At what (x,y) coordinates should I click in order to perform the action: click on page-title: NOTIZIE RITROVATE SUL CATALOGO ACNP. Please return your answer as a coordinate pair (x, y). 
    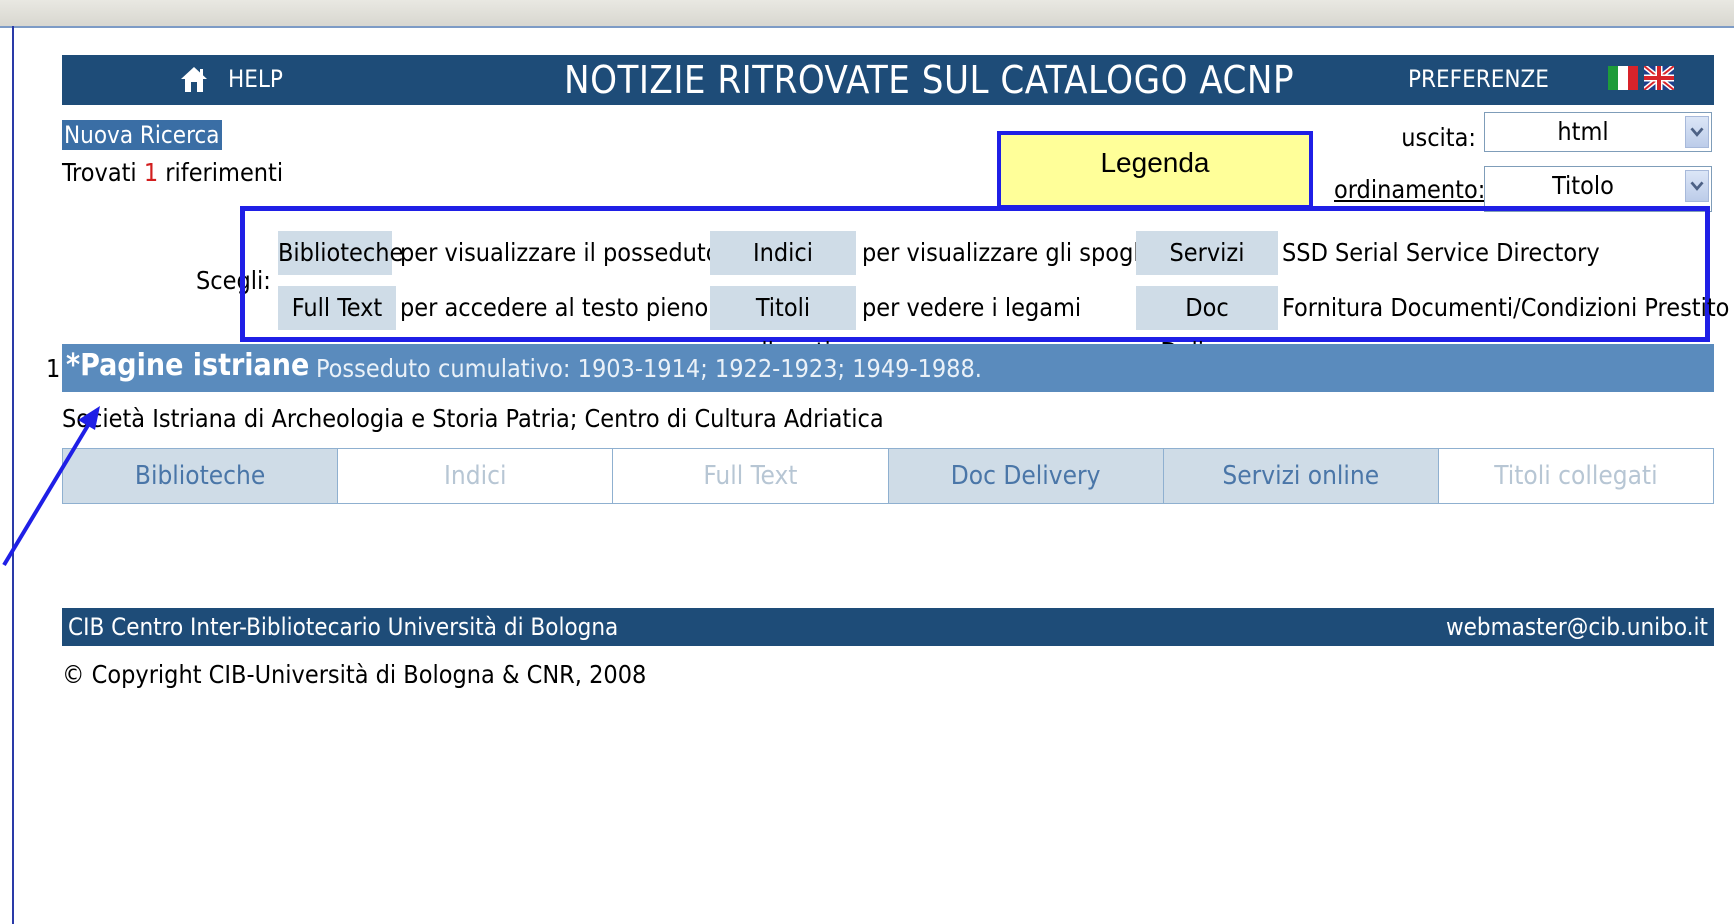
    Looking at the image, I should click on (929, 80).